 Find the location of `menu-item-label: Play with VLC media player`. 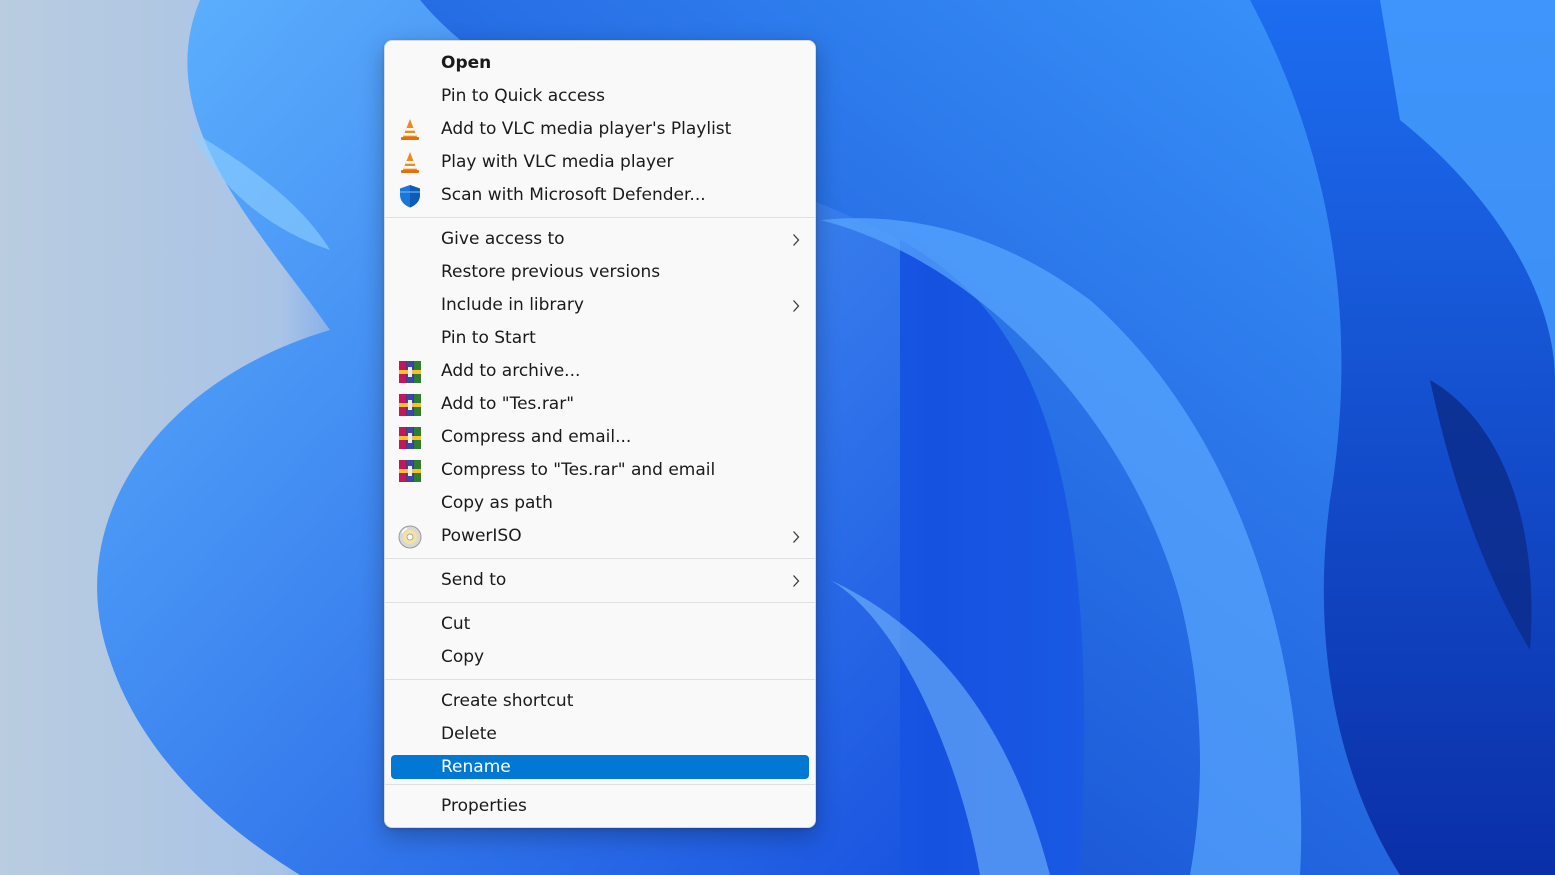

menu-item-label: Play with VLC media player is located at coordinates (557, 162).